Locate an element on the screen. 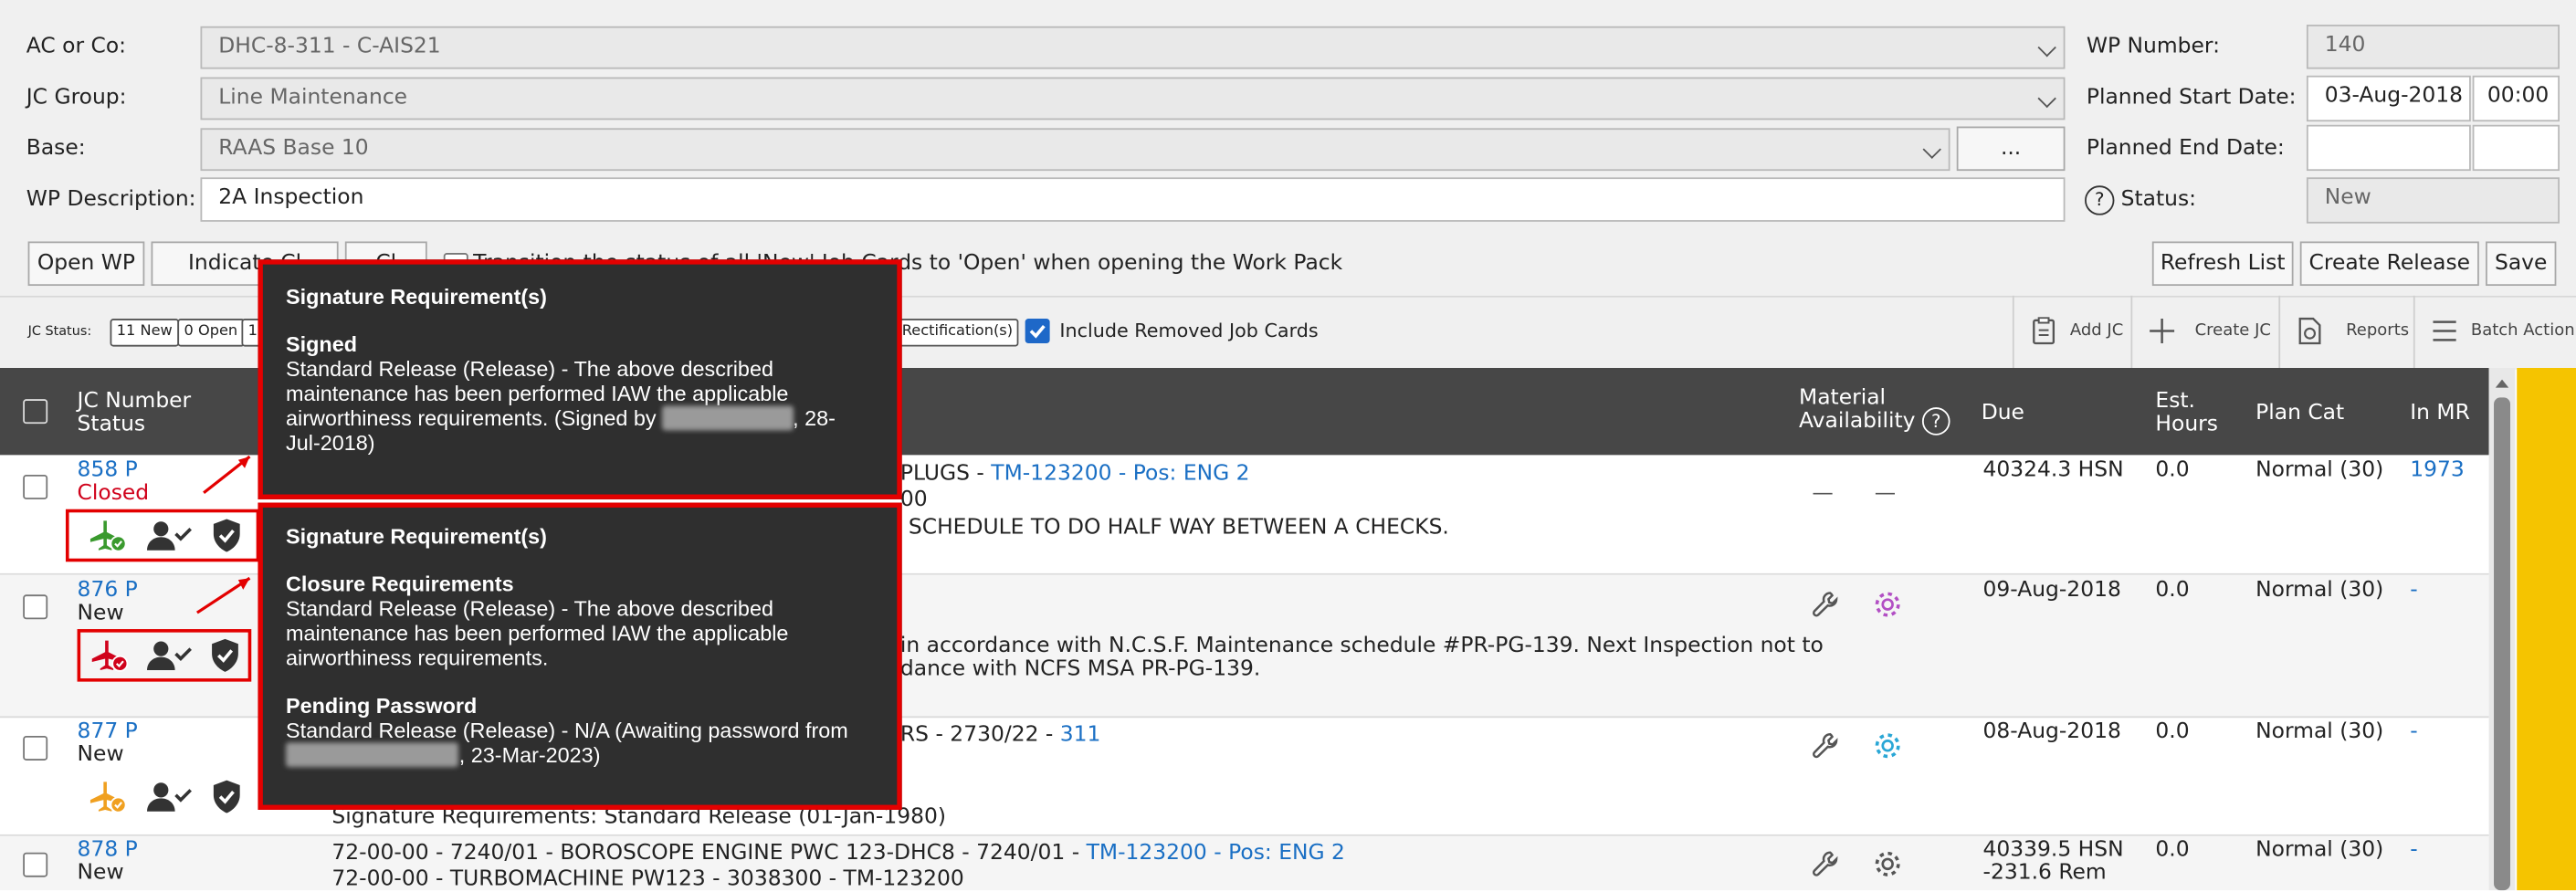 This screenshot has height=892, width=2576. material-help-icon: ? is located at coordinates (1935, 422).